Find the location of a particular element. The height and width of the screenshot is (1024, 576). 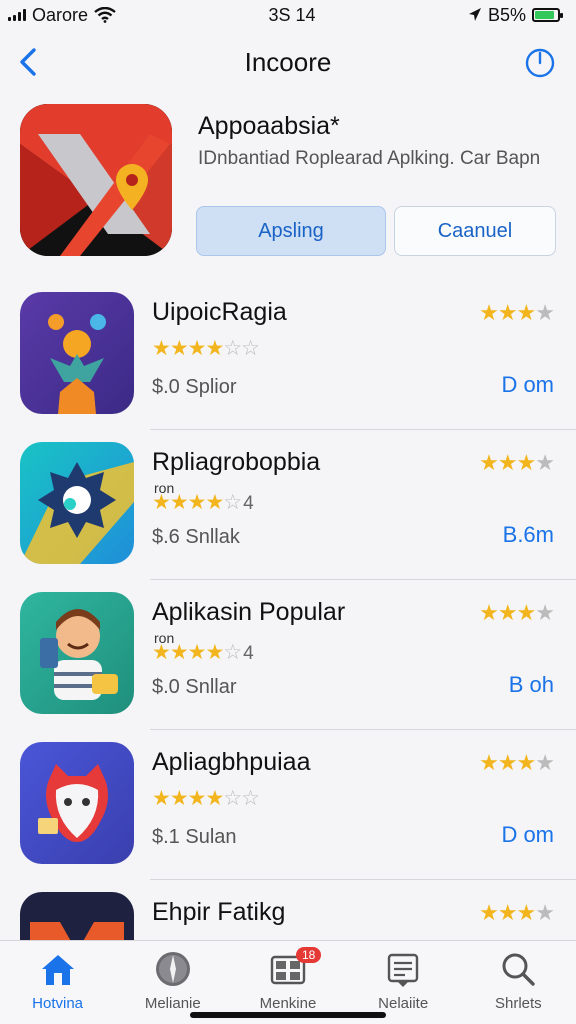

status-right: B5% is located at coordinates (515, 15).